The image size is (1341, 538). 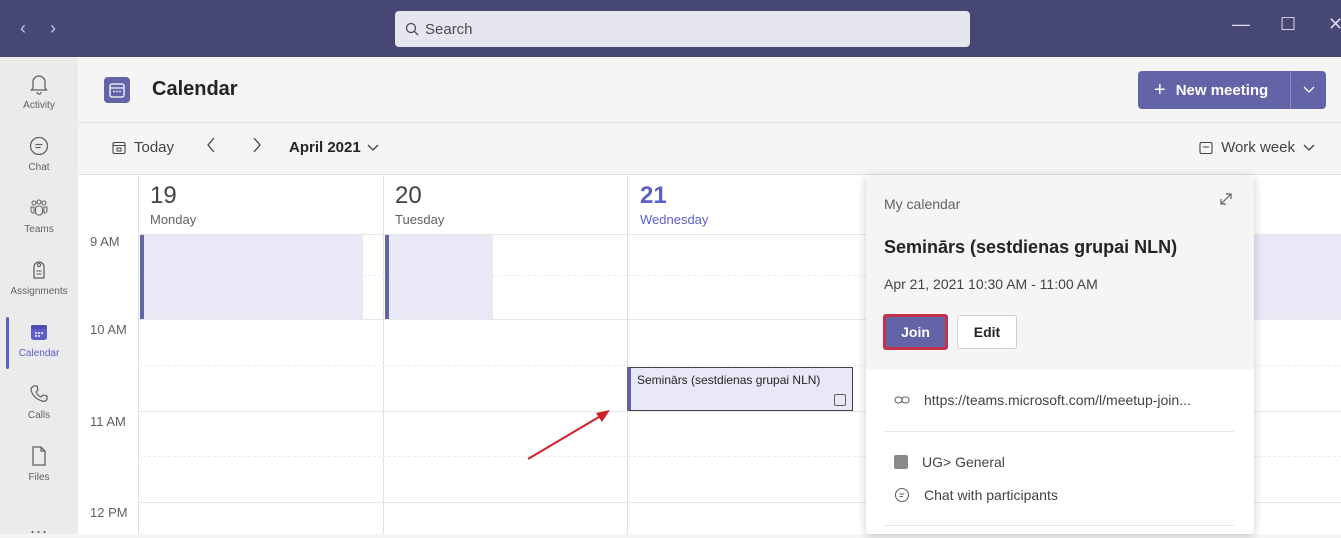 I want to click on new-meeting-dropdown, so click(x=1308, y=90).